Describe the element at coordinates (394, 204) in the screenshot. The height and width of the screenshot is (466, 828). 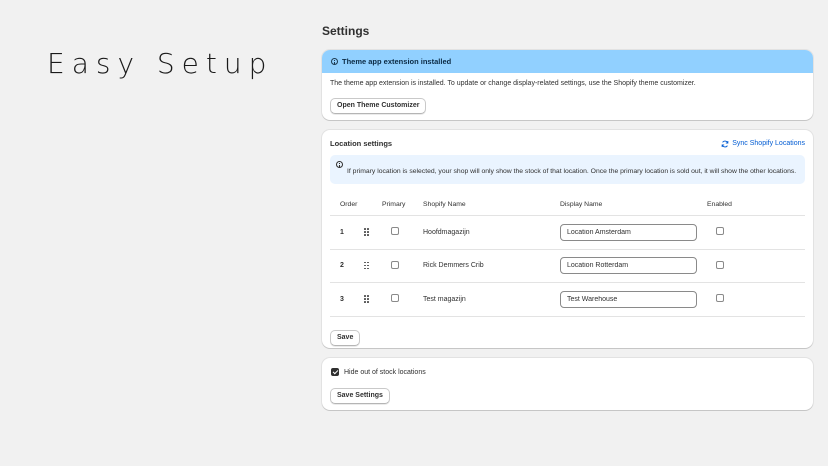
I see `column-primary: Primary` at that location.